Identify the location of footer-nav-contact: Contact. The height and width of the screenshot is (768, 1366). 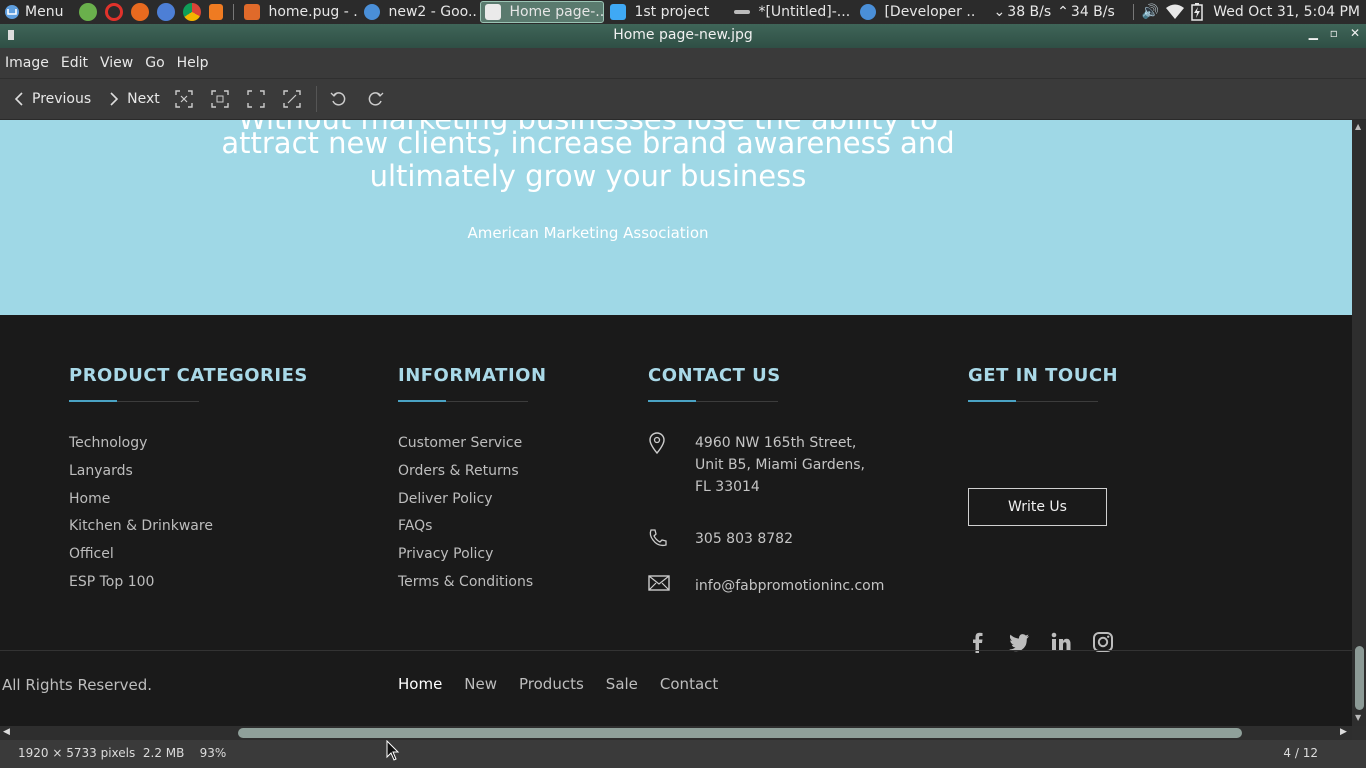
(689, 684).